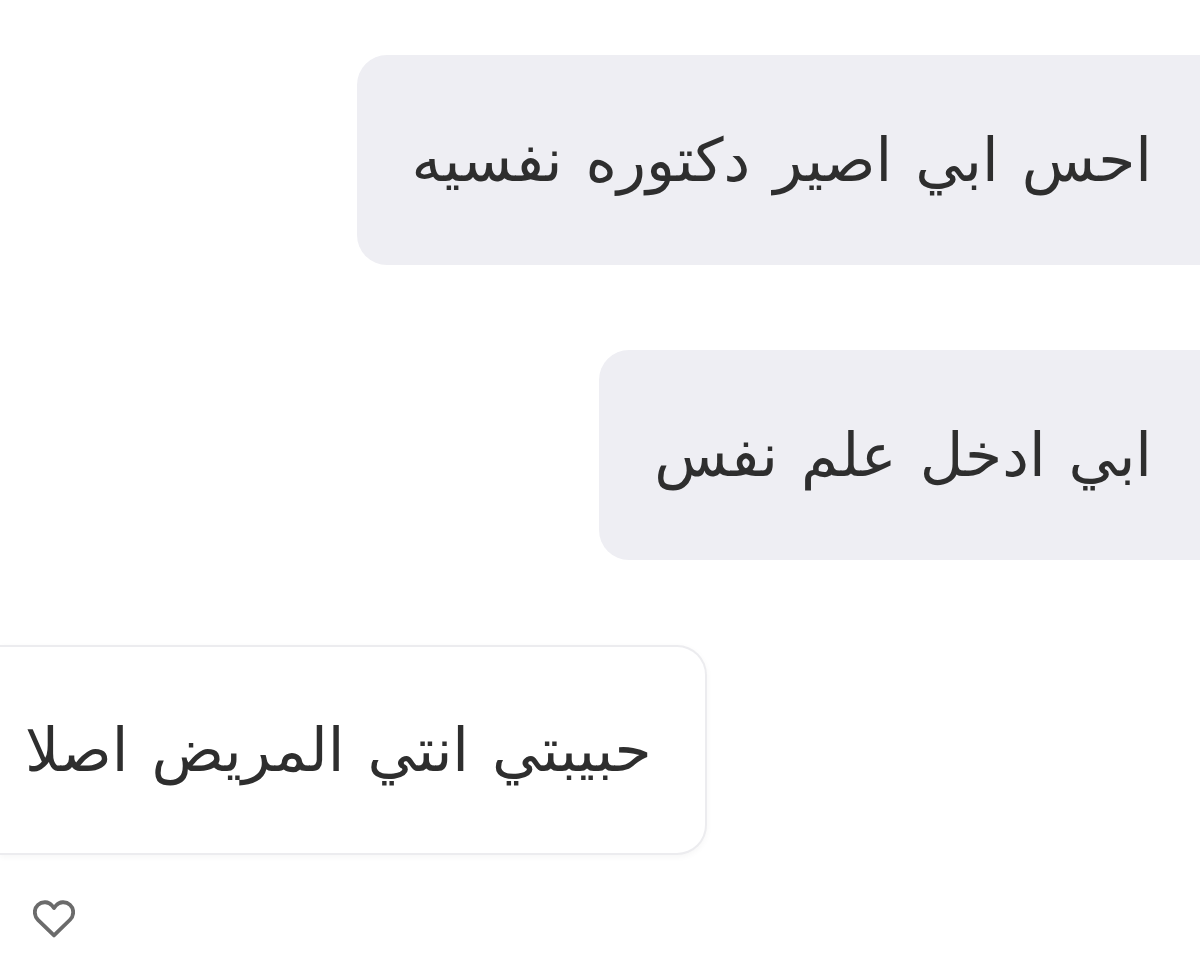 This screenshot has width=1200, height=958. What do you see at coordinates (338, 751) in the screenshot?
I see `message-text: حبيبتي انتي المريض اصلا` at bounding box center [338, 751].